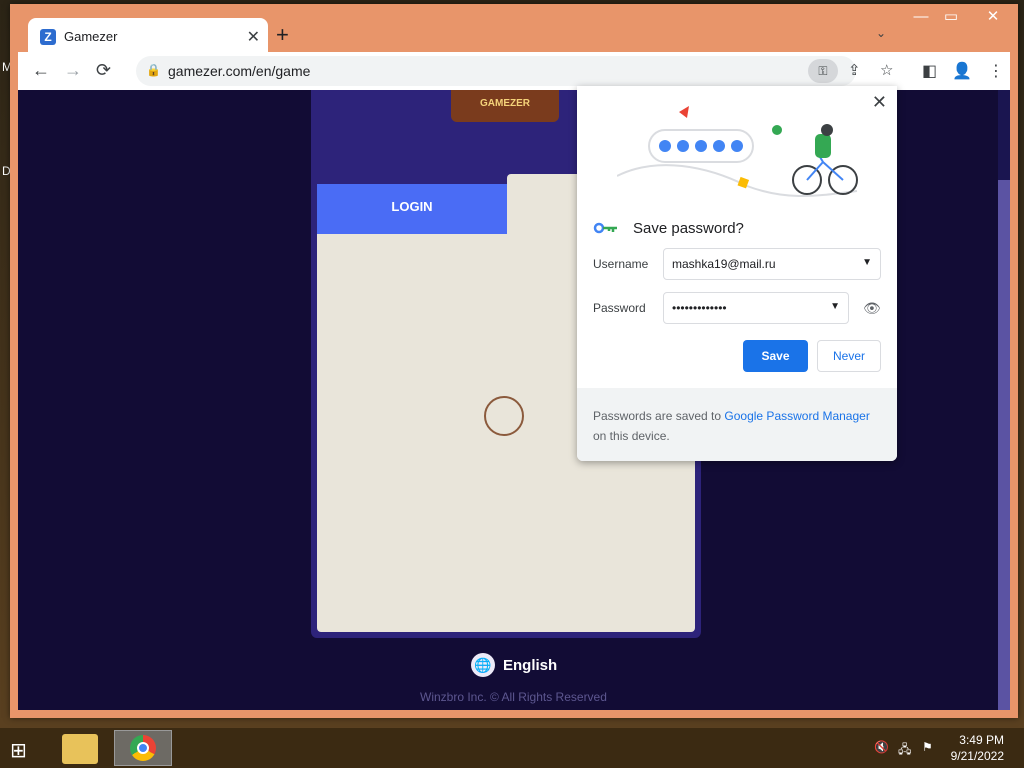 The image size is (1024, 768). What do you see at coordinates (962, 71) in the screenshot?
I see `profile-icon: 👤` at bounding box center [962, 71].